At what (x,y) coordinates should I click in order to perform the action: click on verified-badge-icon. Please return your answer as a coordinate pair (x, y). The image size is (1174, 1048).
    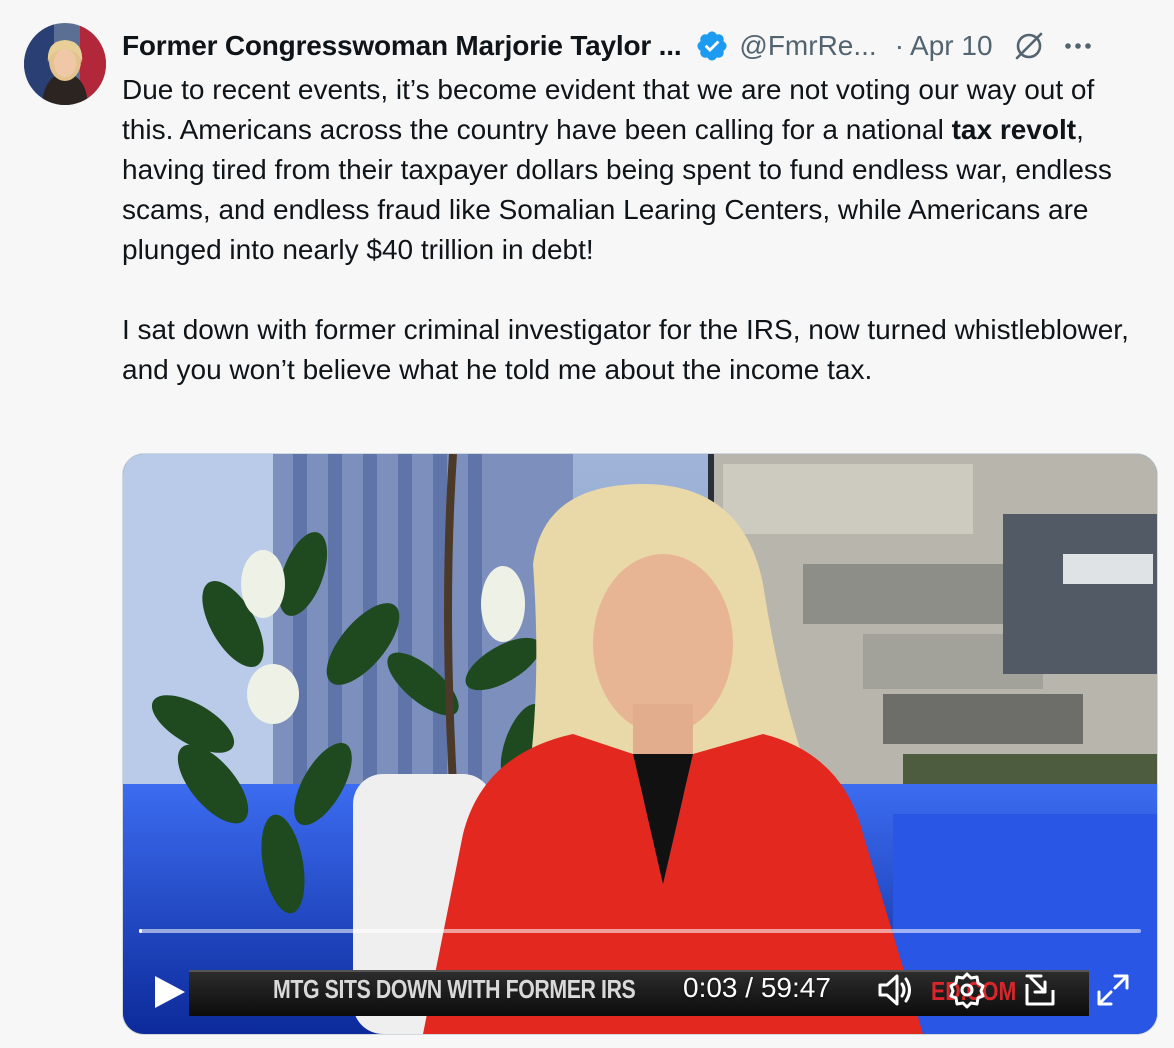
    Looking at the image, I should click on (712, 46).